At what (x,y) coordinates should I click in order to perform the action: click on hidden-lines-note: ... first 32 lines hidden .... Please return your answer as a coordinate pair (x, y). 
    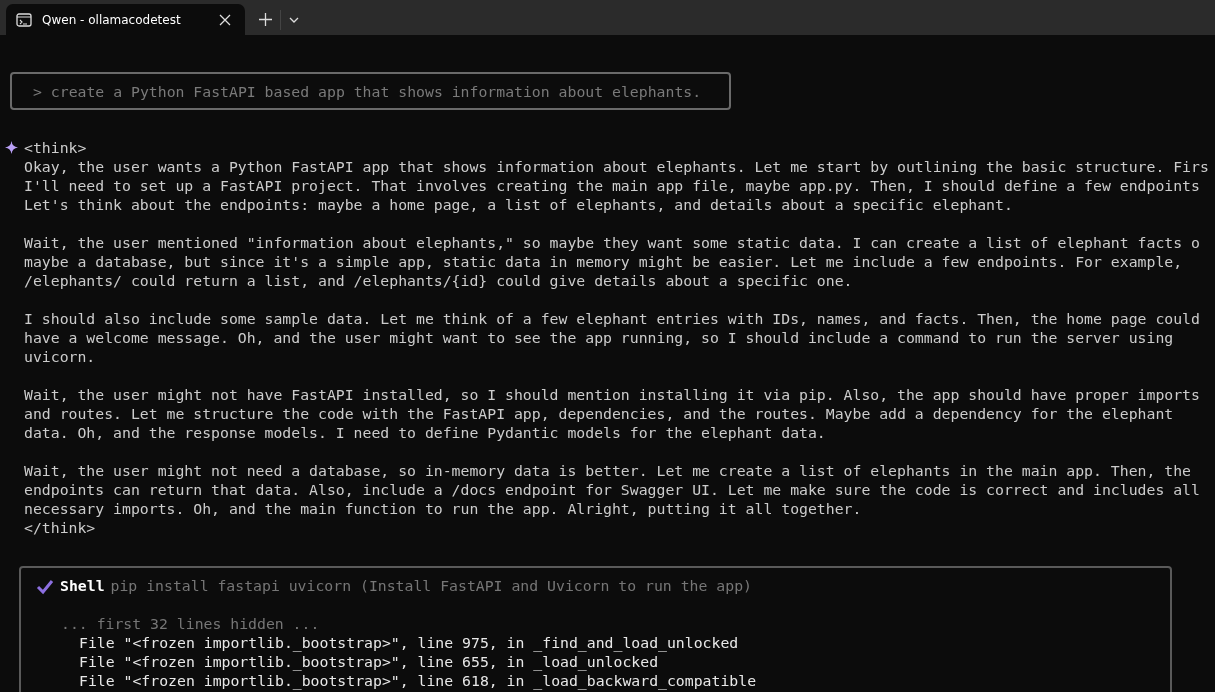
    Looking at the image, I should click on (191, 623).